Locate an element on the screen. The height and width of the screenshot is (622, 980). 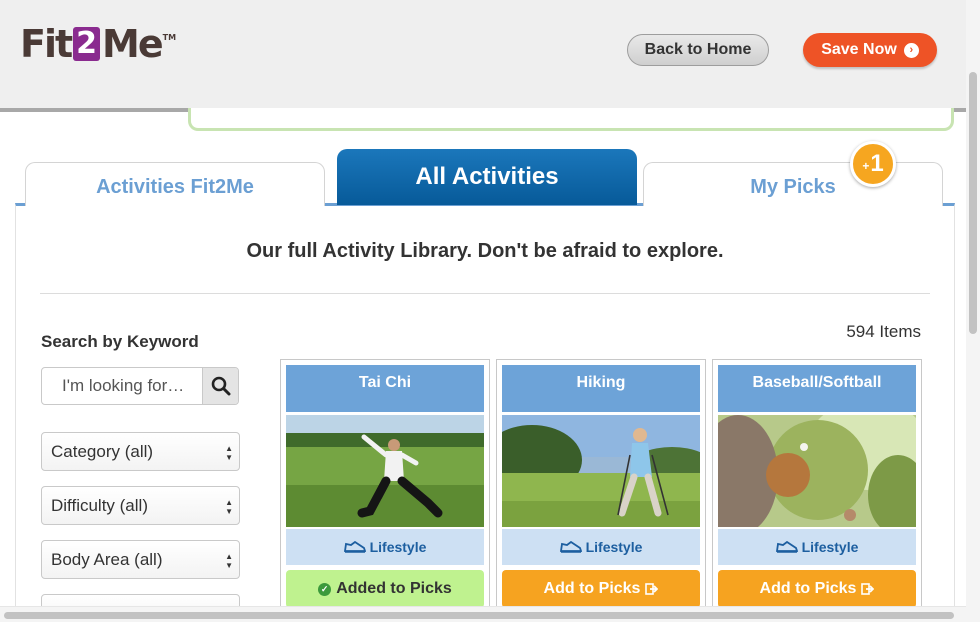
search-icon is located at coordinates (220, 386).